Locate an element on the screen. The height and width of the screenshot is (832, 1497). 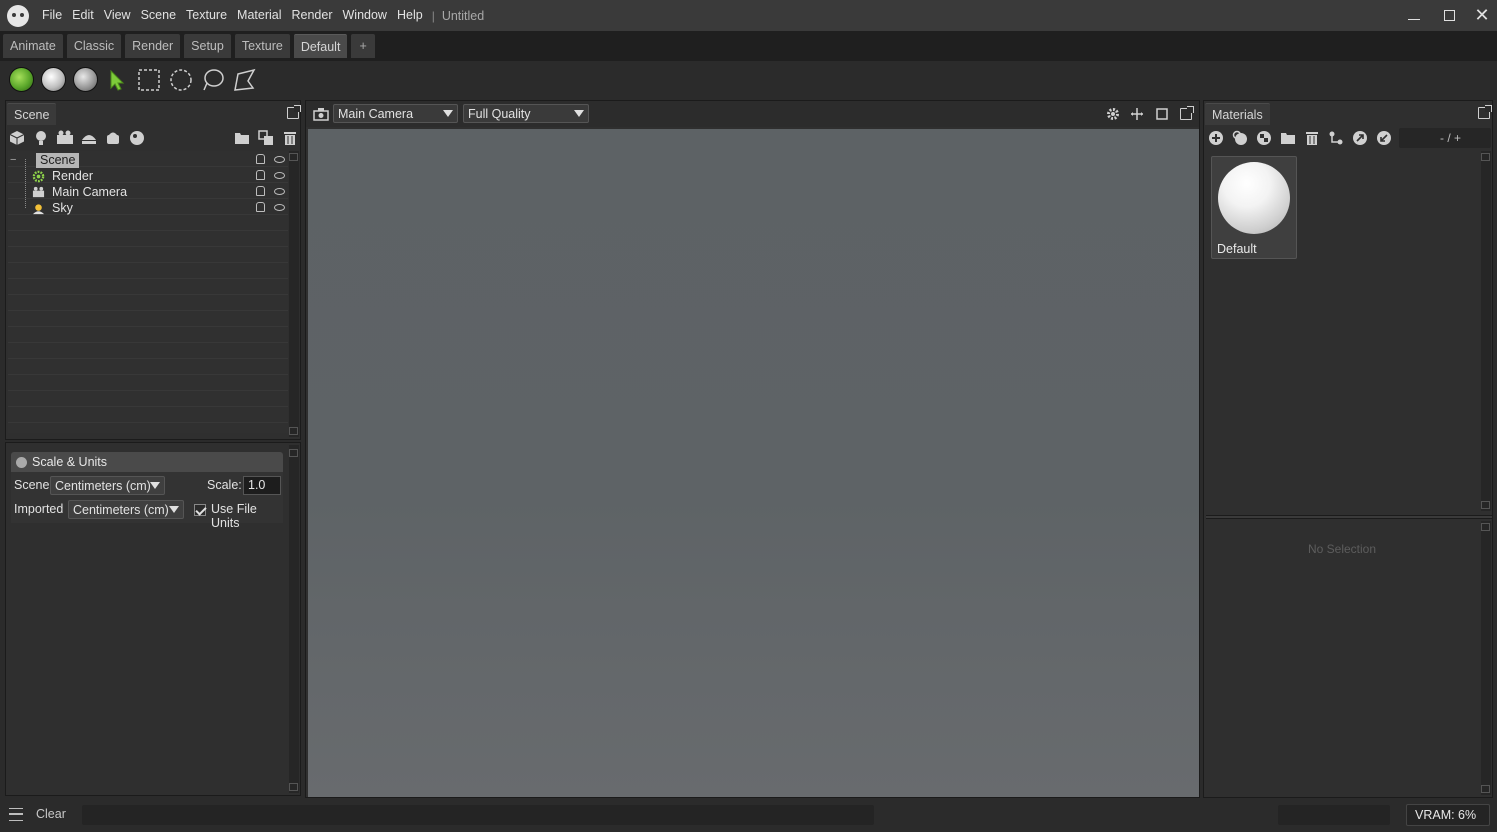
viewport-header: Main Camera Full Quality is located at coordinates (752, 114).